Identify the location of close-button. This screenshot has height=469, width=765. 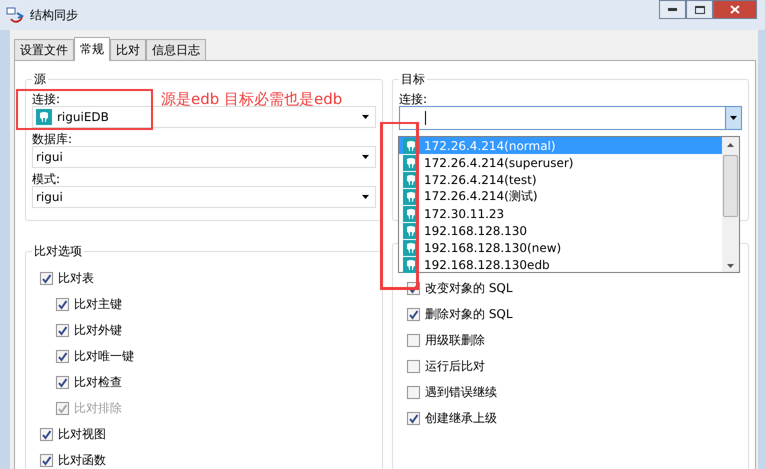
(735, 9).